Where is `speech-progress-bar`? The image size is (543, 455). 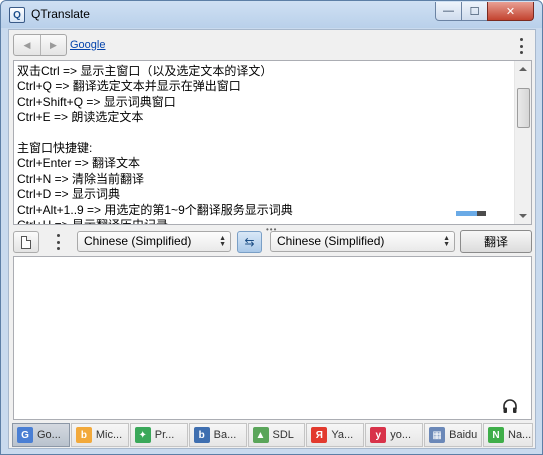 speech-progress-bar is located at coordinates (471, 213).